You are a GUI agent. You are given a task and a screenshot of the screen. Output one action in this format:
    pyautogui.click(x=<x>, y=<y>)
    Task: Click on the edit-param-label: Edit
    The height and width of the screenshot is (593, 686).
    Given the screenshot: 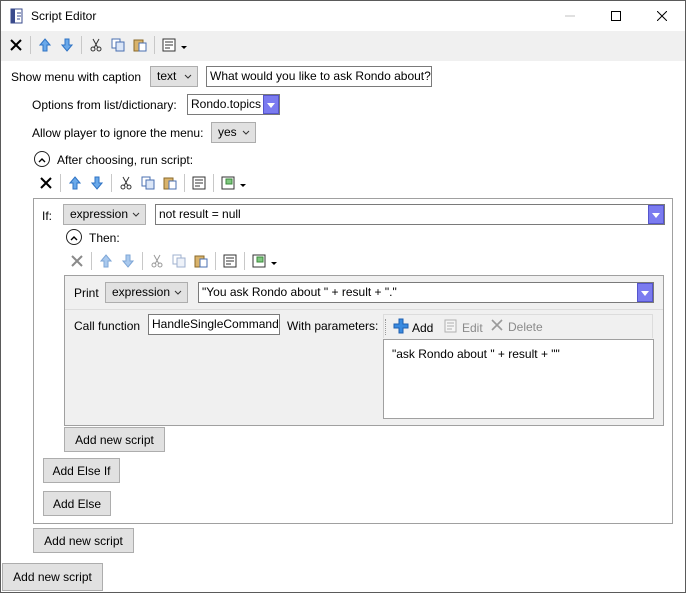 What is the action you would take?
    pyautogui.click(x=472, y=327)
    